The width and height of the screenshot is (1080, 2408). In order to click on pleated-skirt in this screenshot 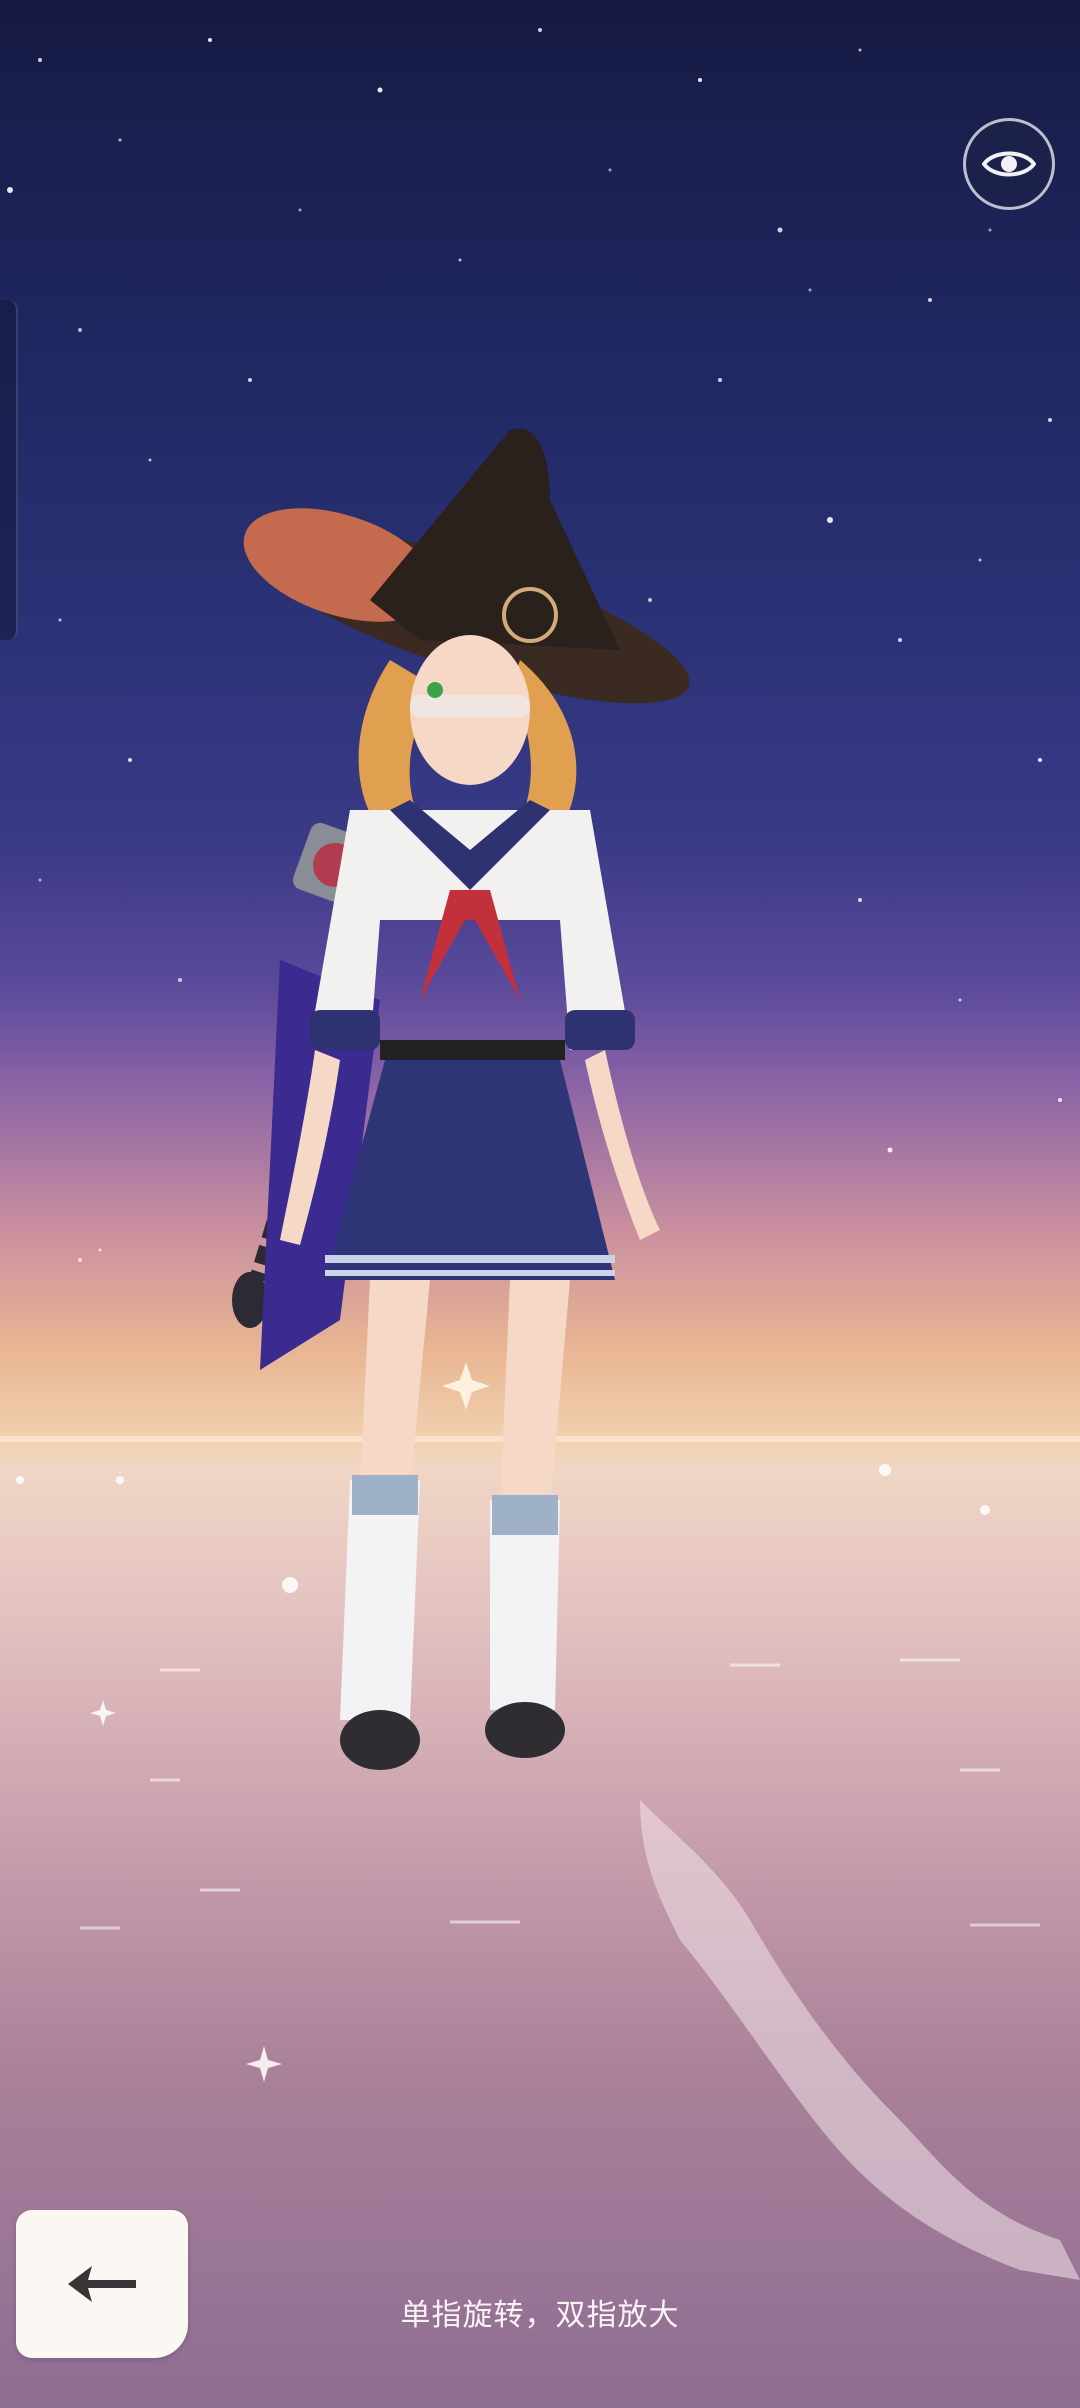, I will do `click(470, 1170)`.